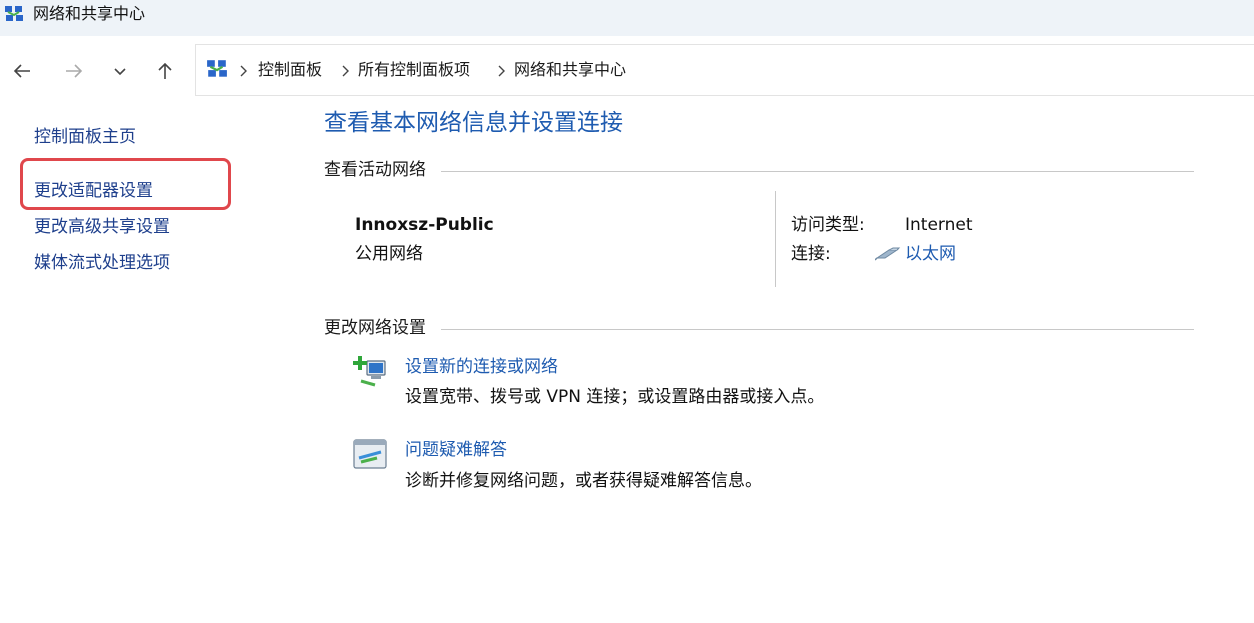 The height and width of the screenshot is (623, 1254). What do you see at coordinates (828, 225) in the screenshot?
I see `access-type-label: 访问类型:` at bounding box center [828, 225].